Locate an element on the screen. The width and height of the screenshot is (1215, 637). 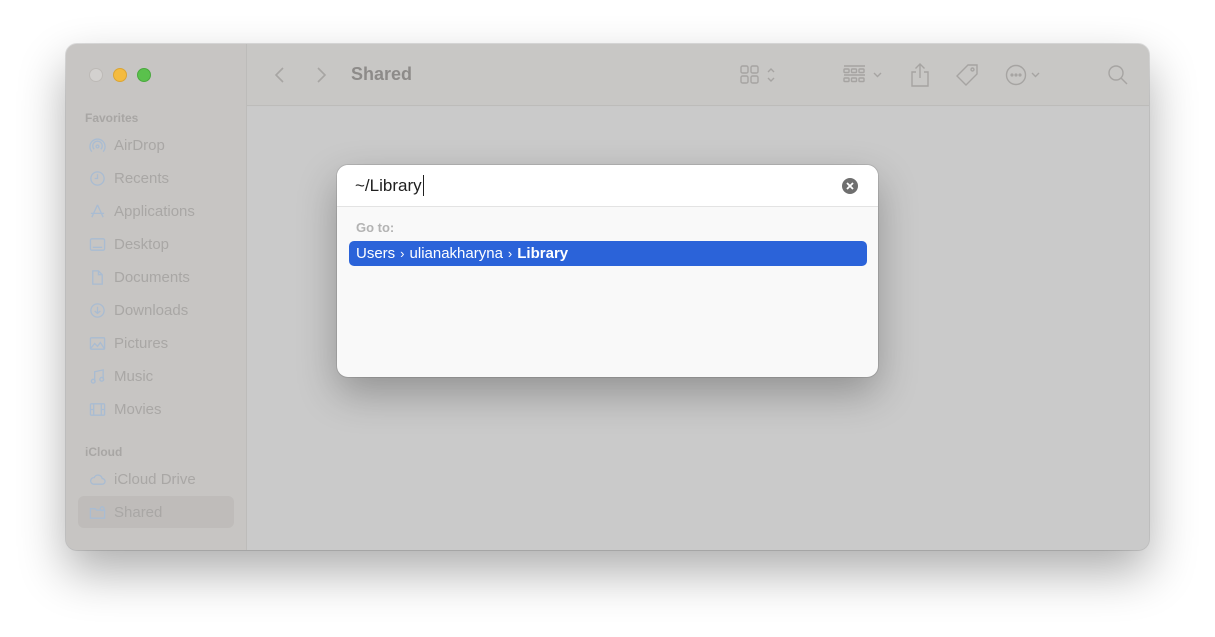
forward-chevron-icon is located at coordinates (322, 75).